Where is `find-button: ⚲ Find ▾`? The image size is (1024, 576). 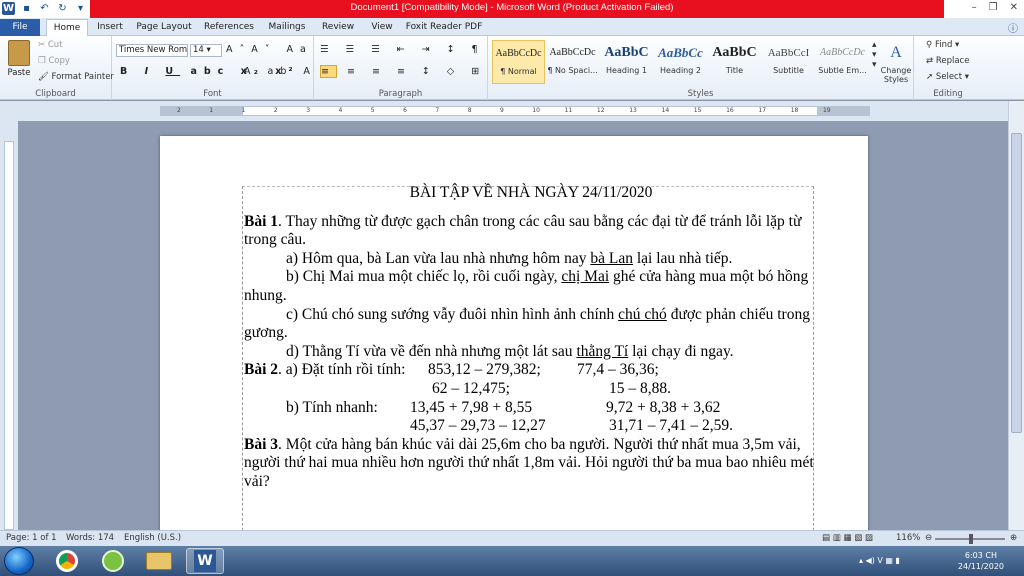
find-button: ⚲ Find ▾ is located at coordinates (942, 45).